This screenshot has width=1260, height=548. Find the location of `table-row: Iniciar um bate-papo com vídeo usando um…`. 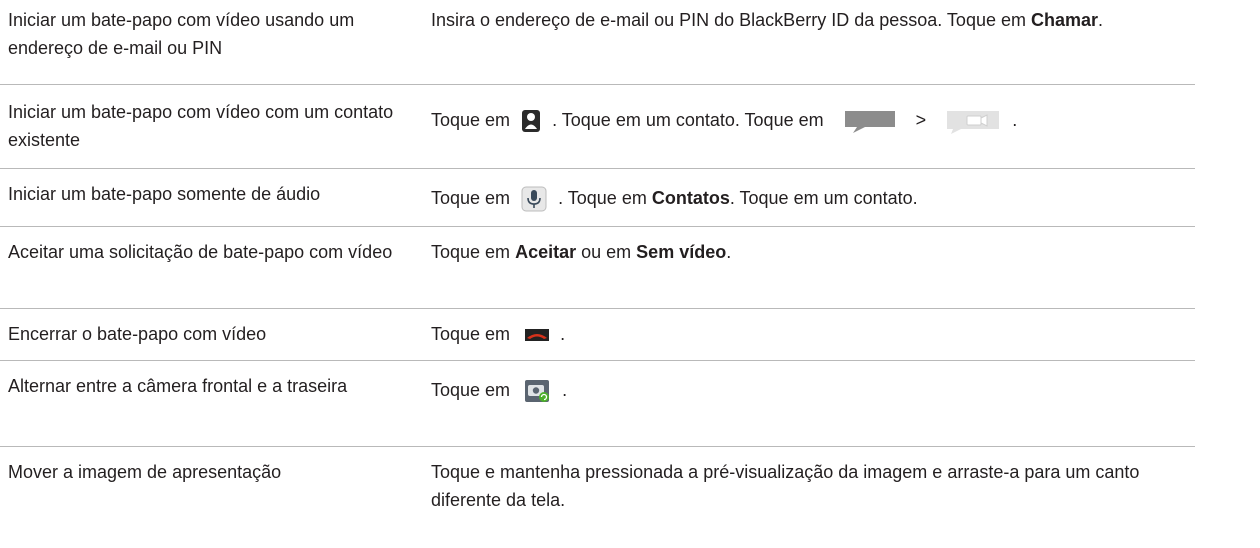

table-row: Iniciar um bate-papo com vídeo usando um… is located at coordinates (630, 41).